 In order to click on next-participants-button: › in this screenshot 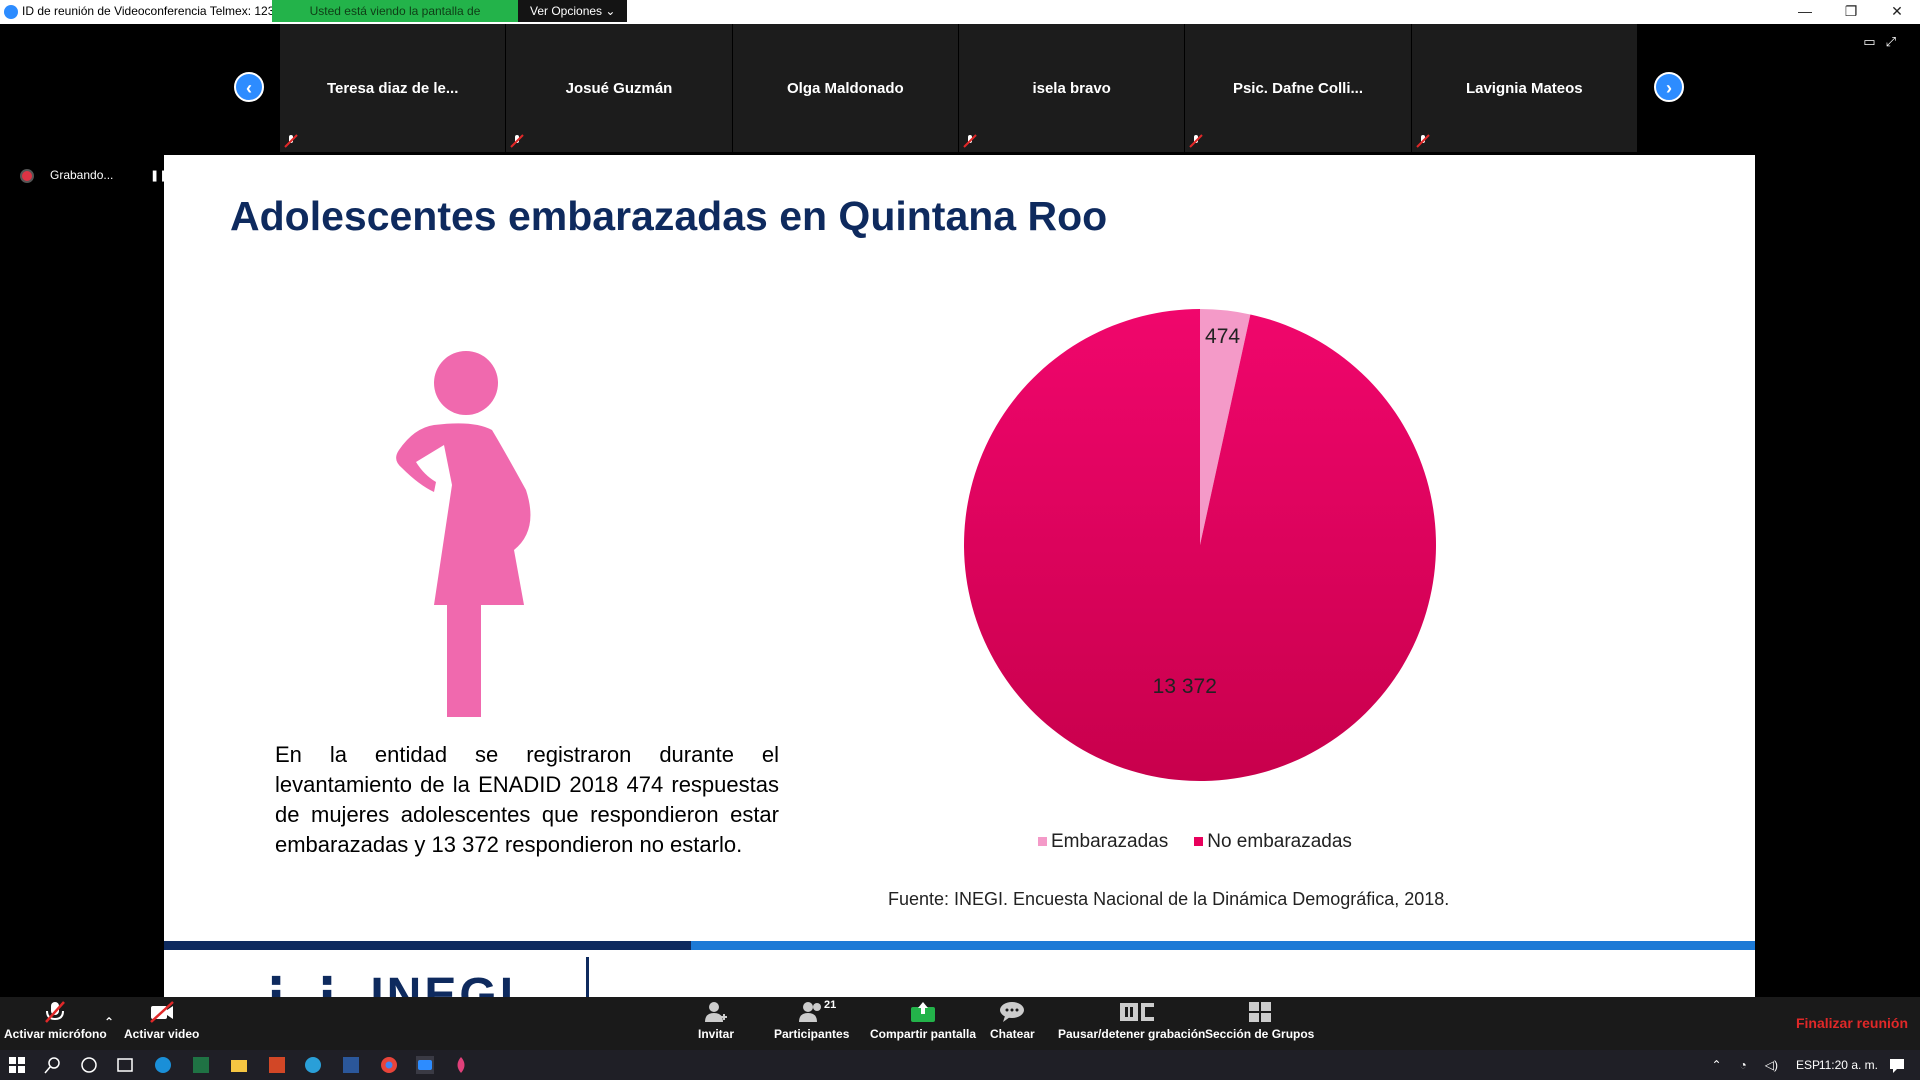, I will do `click(1669, 87)`.